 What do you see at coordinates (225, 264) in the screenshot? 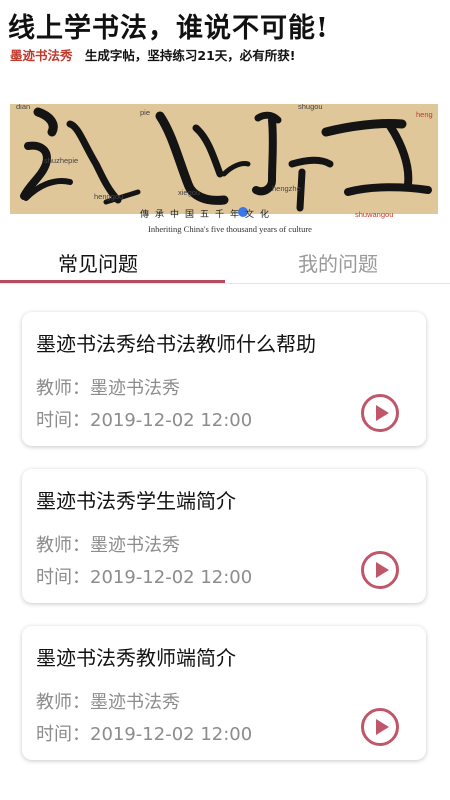
I see `tab-bar: 常见问题 我的问题` at bounding box center [225, 264].